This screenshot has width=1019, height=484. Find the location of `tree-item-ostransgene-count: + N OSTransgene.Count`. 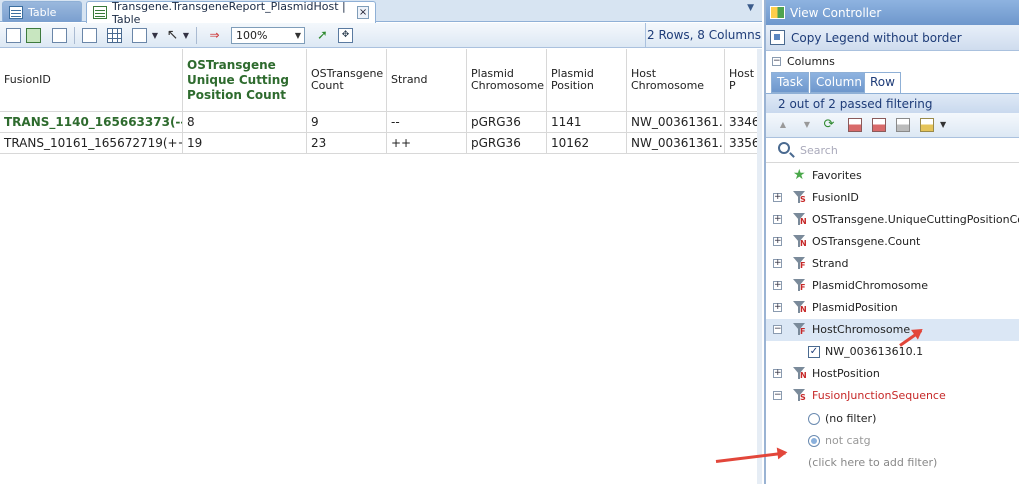

tree-item-ostransgene-count: + N OSTransgene.Count is located at coordinates (892, 242).